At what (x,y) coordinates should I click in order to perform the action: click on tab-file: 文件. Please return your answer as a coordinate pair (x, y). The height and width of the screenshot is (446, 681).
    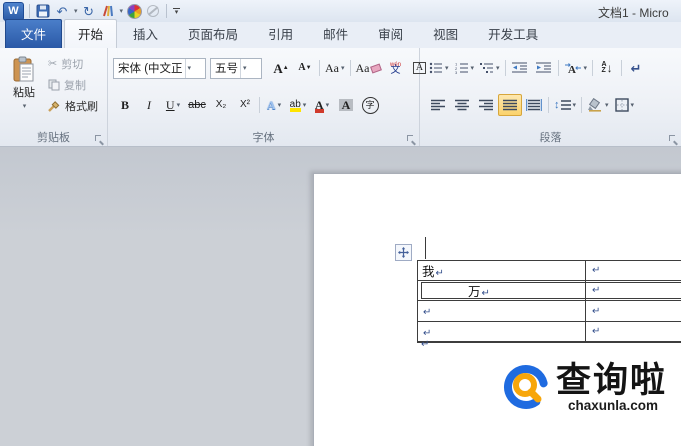
    Looking at the image, I should click on (34, 33).